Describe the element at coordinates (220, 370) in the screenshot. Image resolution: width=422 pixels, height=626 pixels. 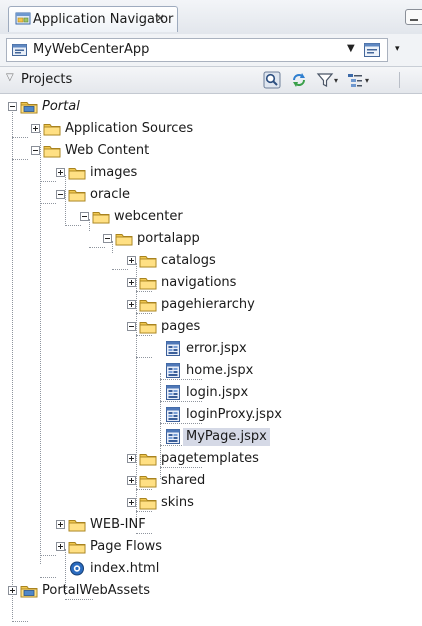
I see `tree-node-label: home.jspx` at that location.